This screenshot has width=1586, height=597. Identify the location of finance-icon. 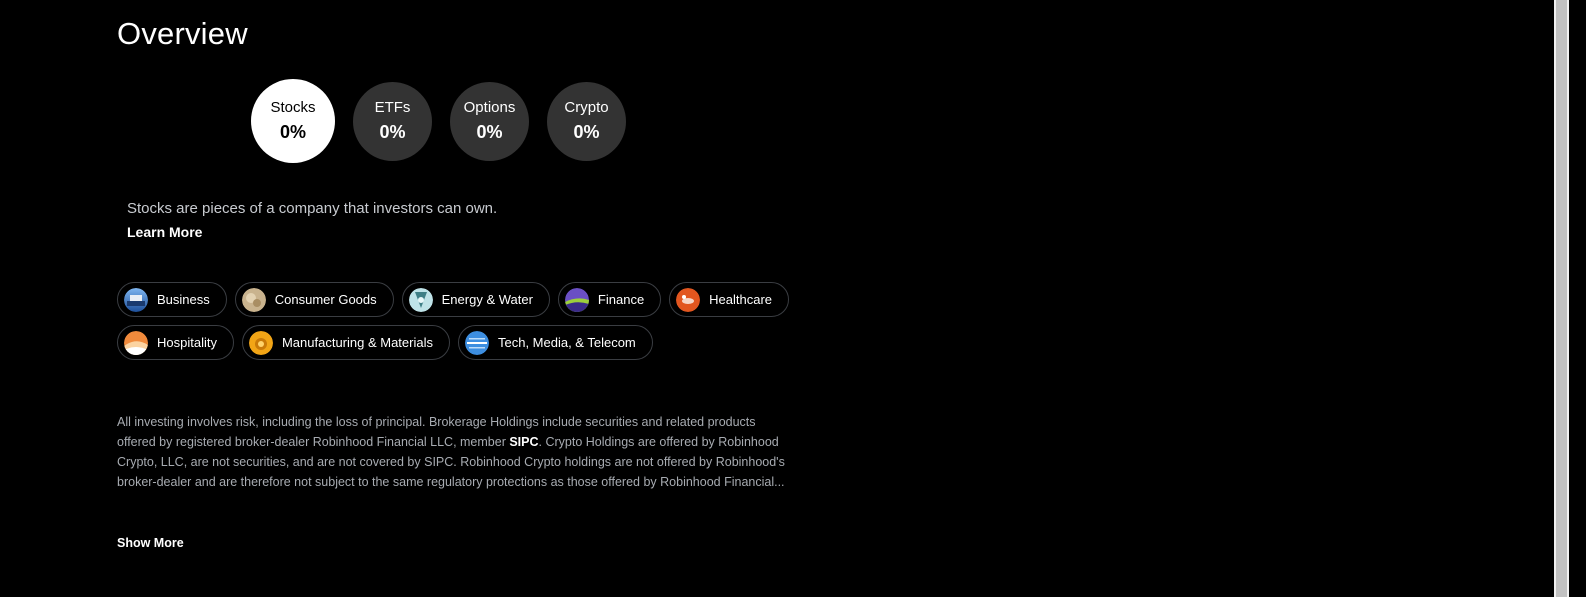
(576, 299).